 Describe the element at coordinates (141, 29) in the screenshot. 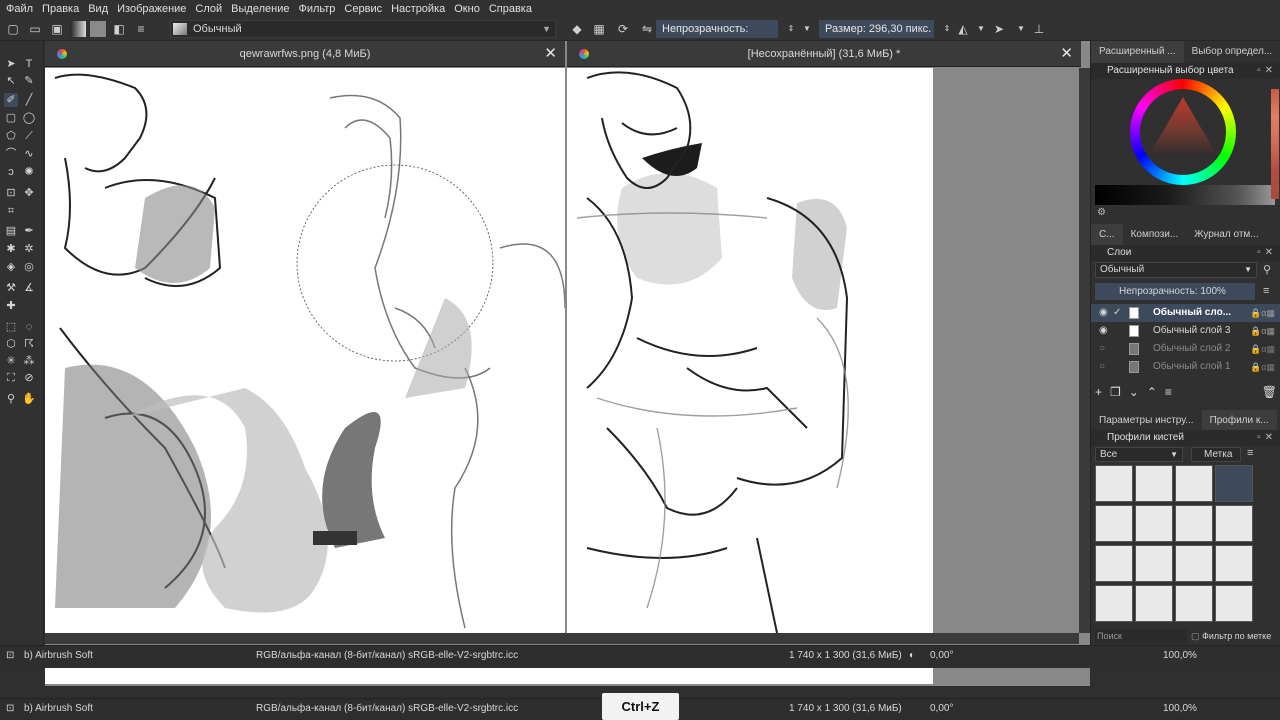

I see `brush-settings-icon: ≡` at that location.